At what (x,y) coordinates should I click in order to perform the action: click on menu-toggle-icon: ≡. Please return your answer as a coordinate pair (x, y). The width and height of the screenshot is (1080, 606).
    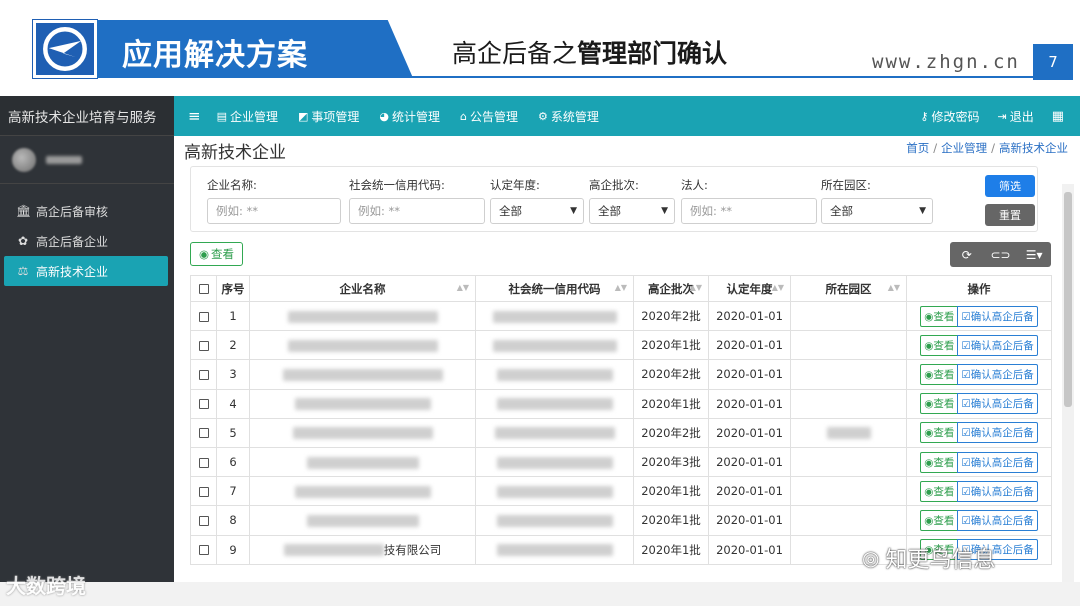
    Looking at the image, I should click on (194, 116).